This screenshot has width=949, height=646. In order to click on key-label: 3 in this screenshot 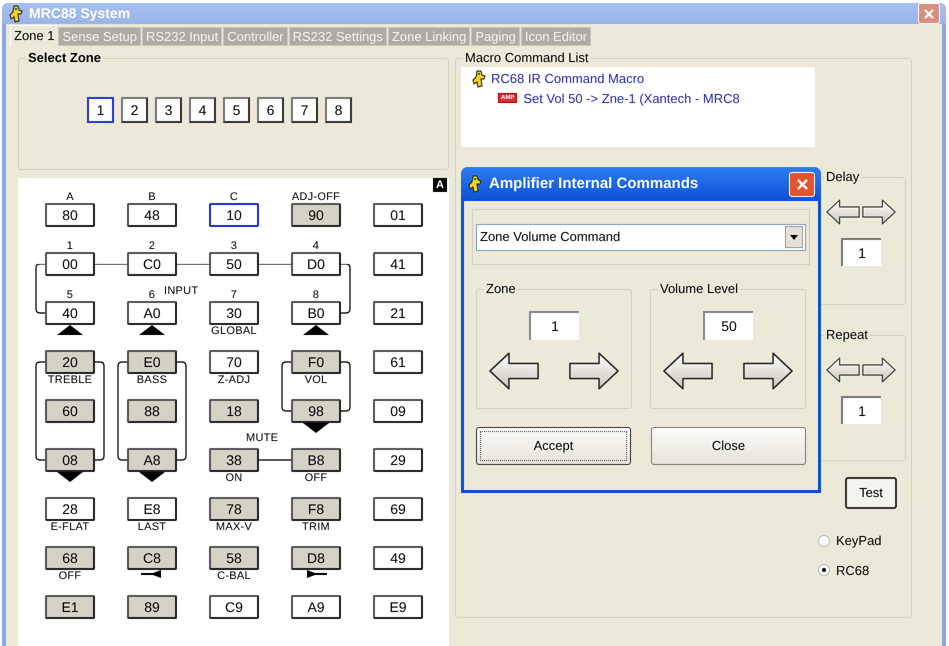, I will do `click(234, 246)`.